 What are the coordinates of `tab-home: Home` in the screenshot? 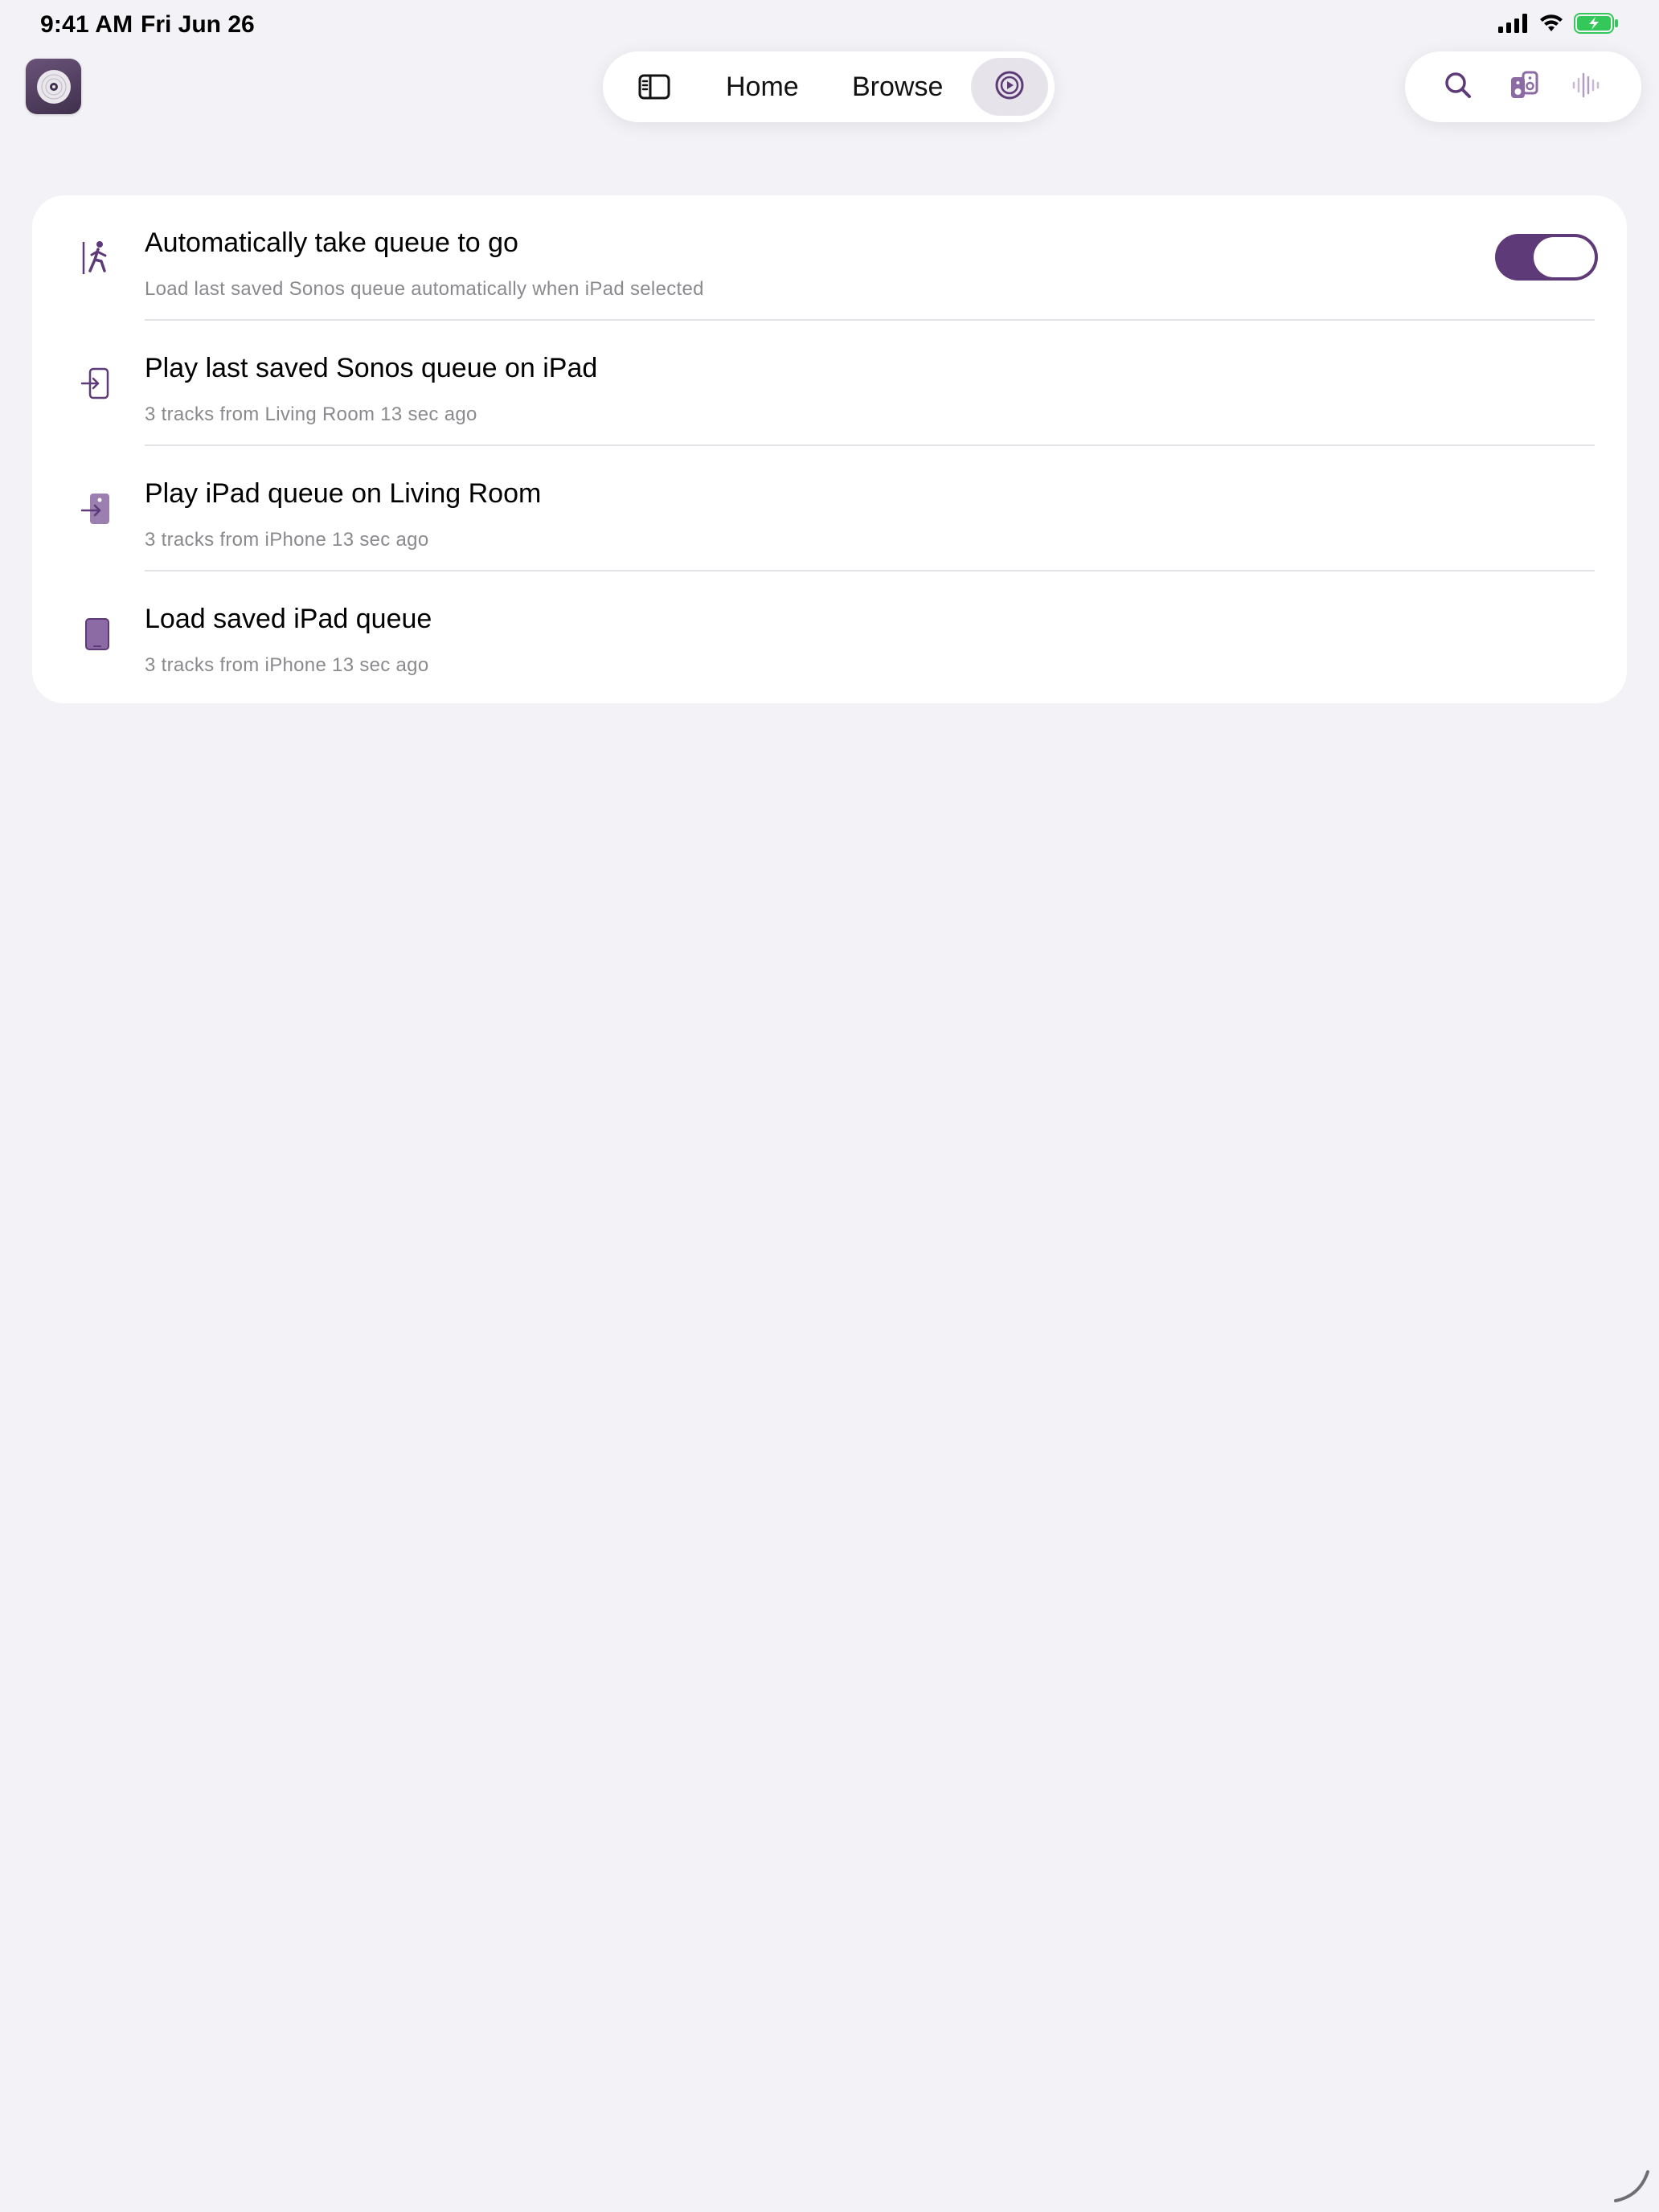 It's located at (762, 86).